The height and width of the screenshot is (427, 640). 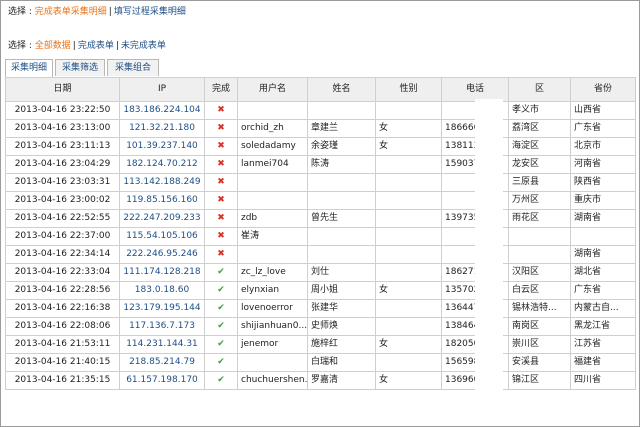 What do you see at coordinates (80, 67) in the screenshot?
I see `tab-collect-filter: 采集筛选` at bounding box center [80, 67].